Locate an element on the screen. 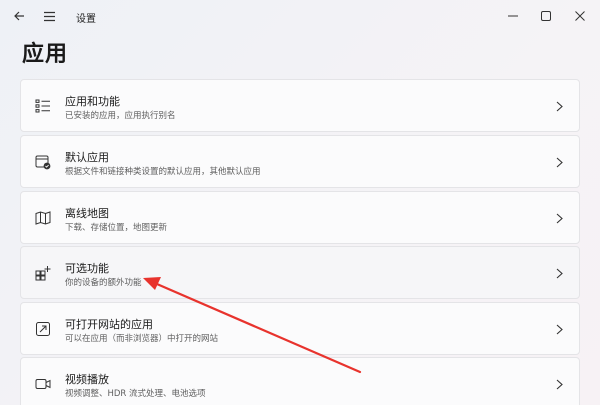 The height and width of the screenshot is (405, 600). card-subtitle: 视频调整、HDR 流式处理、电池选项 is located at coordinates (135, 394).